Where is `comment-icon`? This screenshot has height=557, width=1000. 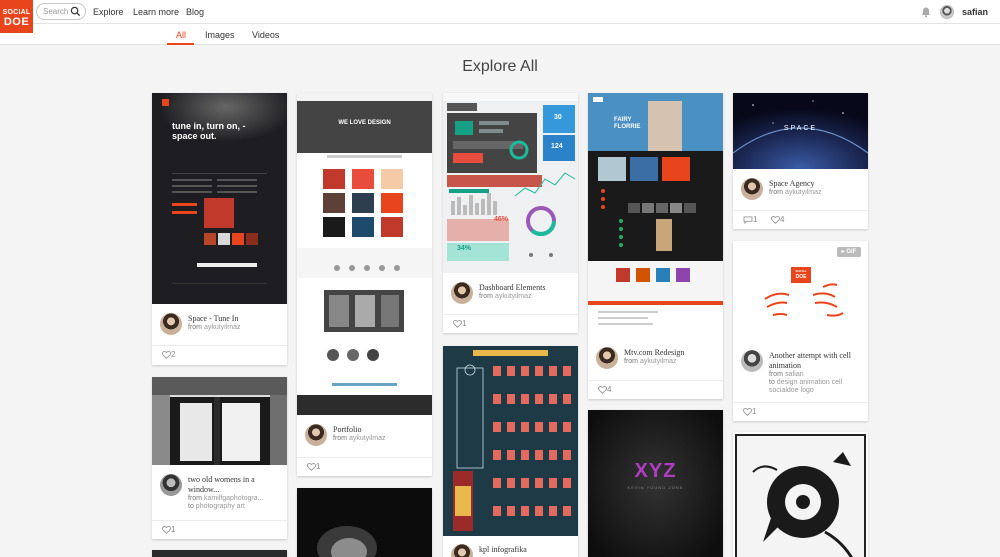
comment-icon is located at coordinates (748, 220).